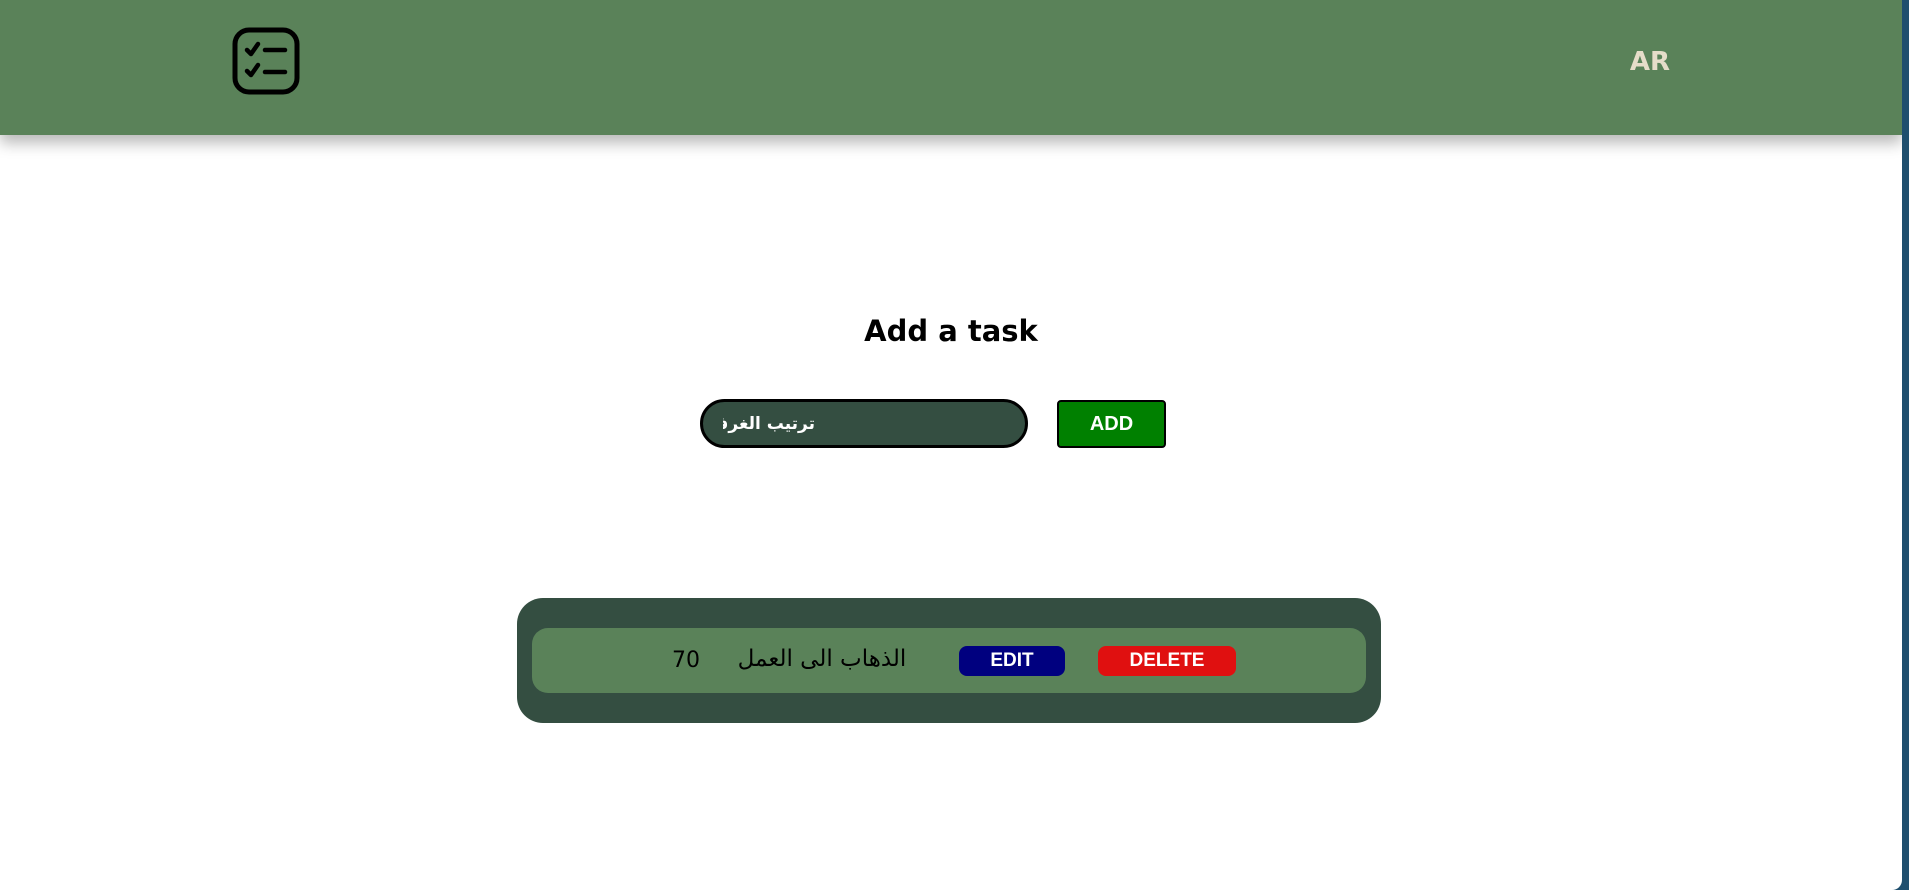  What do you see at coordinates (1650, 62) in the screenshot?
I see `language-toggle: AR` at bounding box center [1650, 62].